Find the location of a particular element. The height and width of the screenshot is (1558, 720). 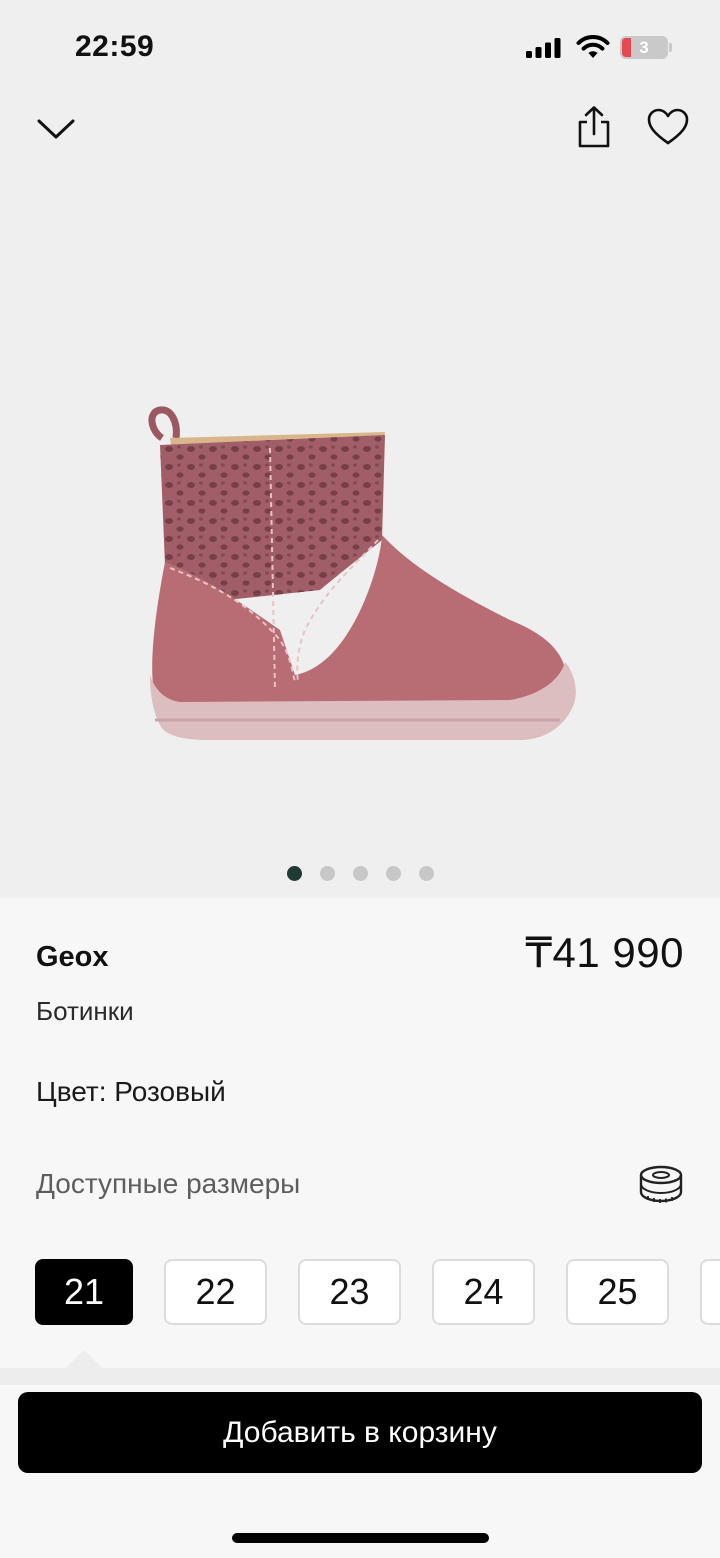

product-color: Цвет: Розовый is located at coordinates (131, 1091).